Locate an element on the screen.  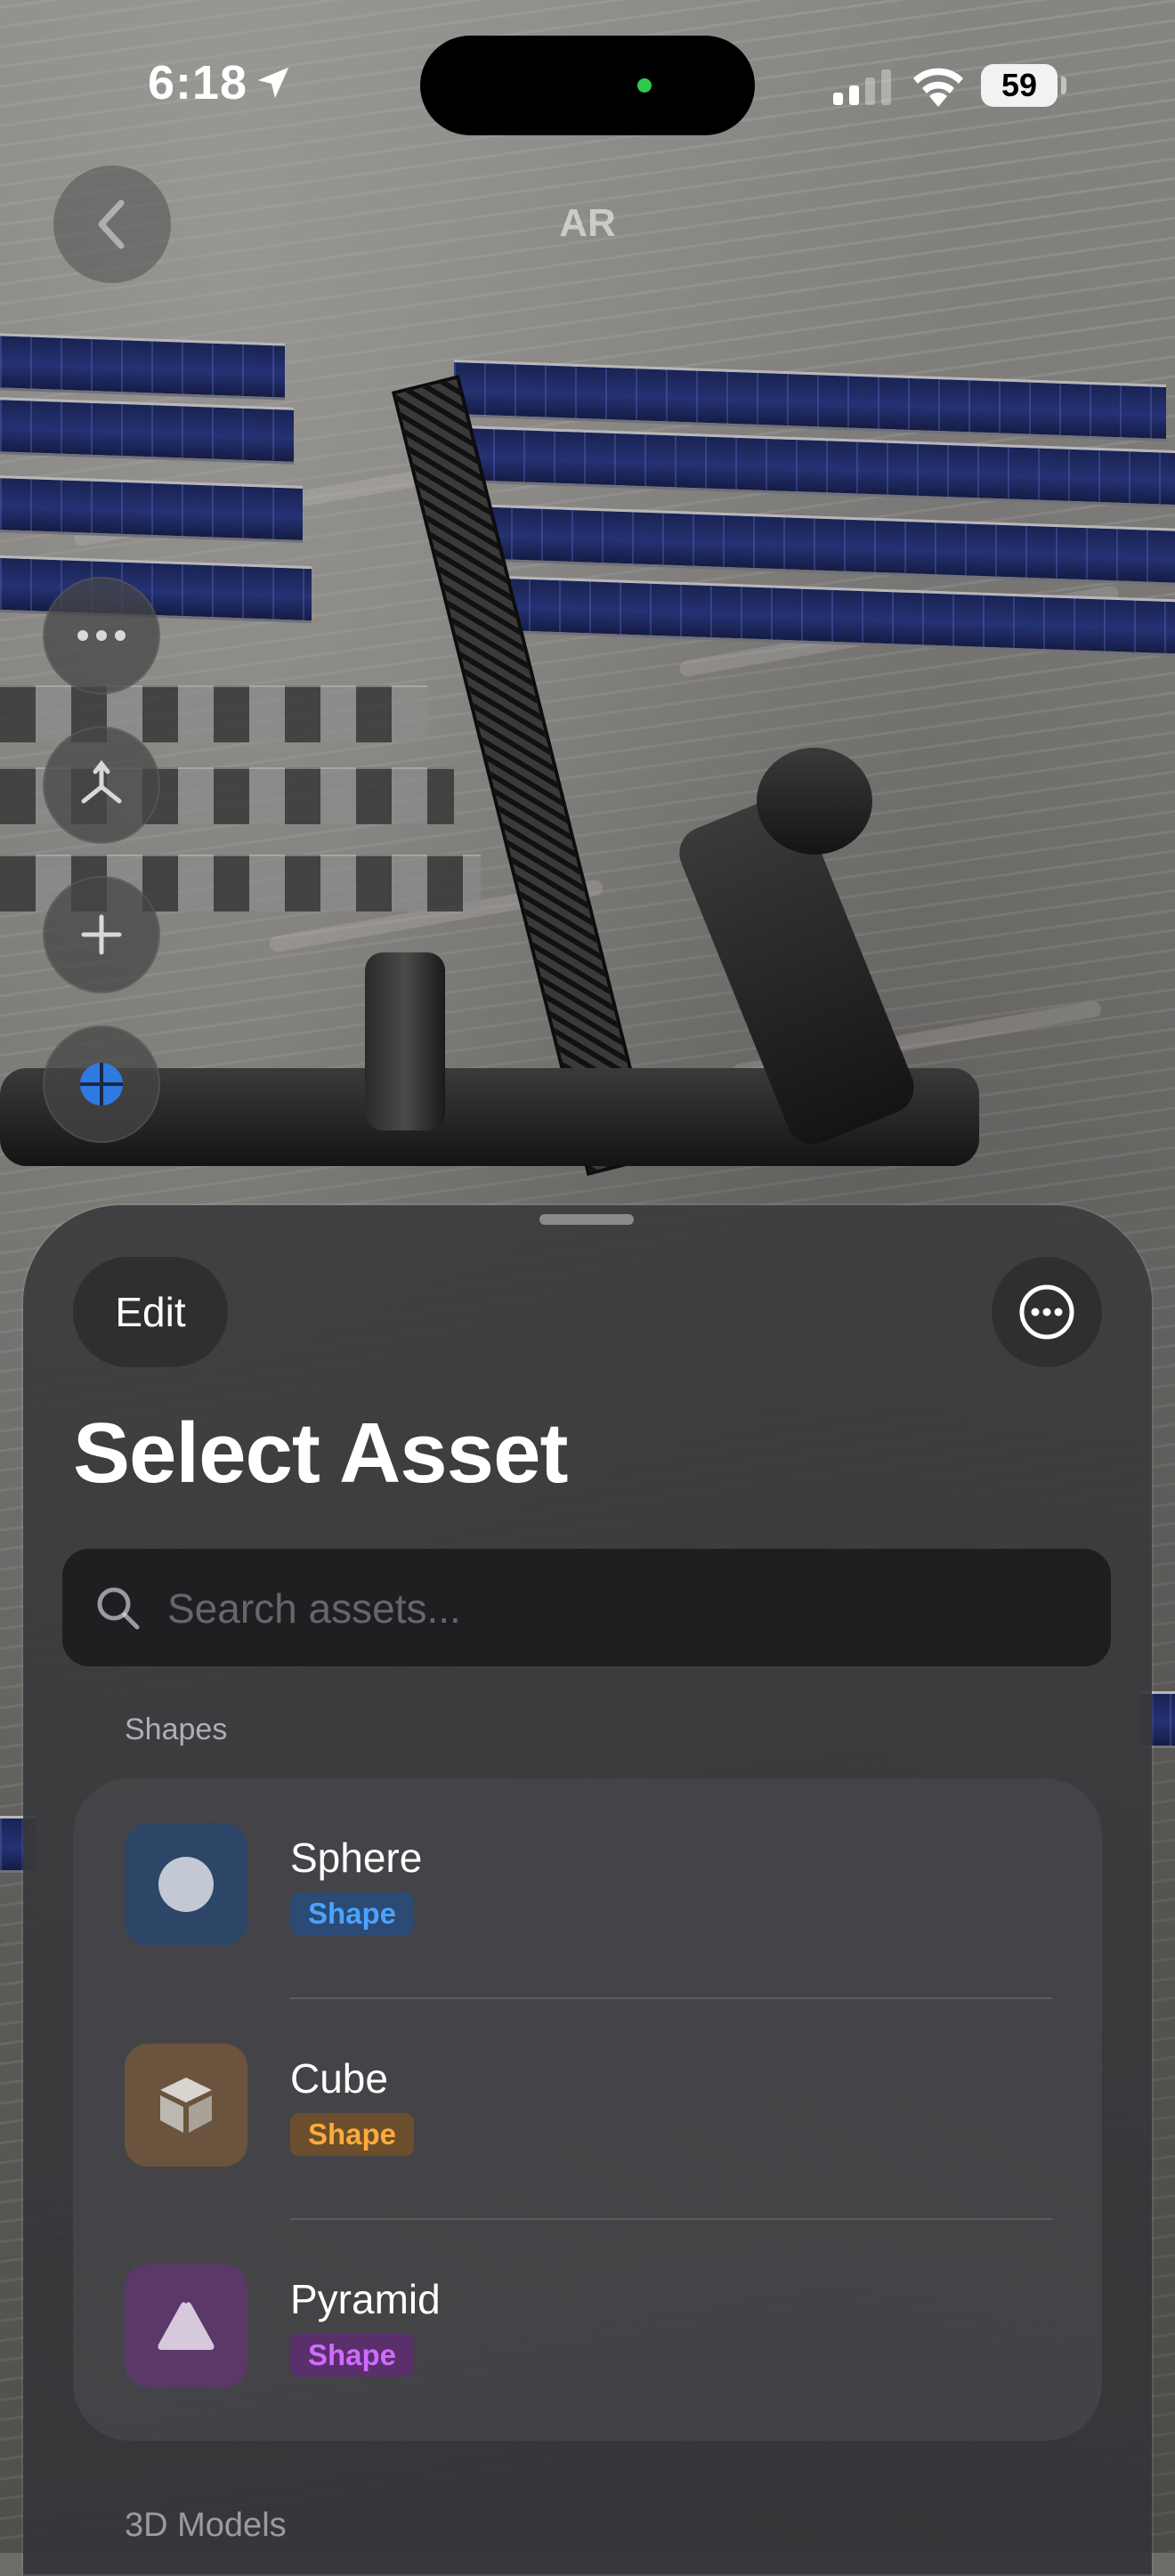
more-tools-button is located at coordinates (101, 636).